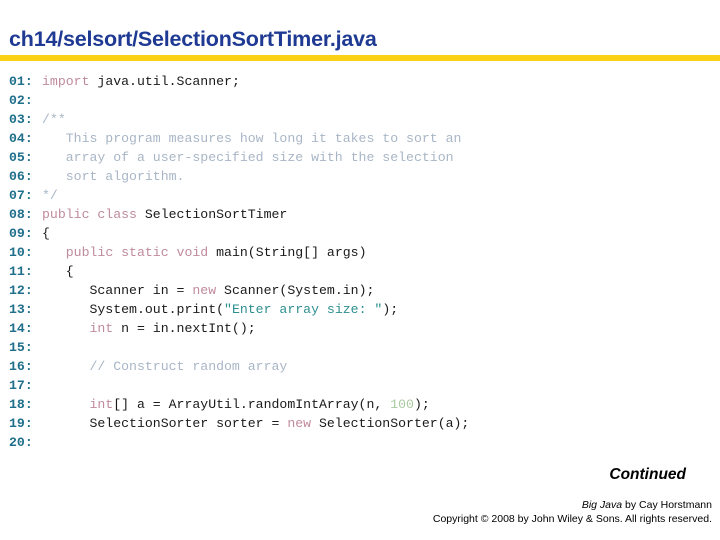  Describe the element at coordinates (21, 81) in the screenshot. I see `code-line-number: 01:` at that location.